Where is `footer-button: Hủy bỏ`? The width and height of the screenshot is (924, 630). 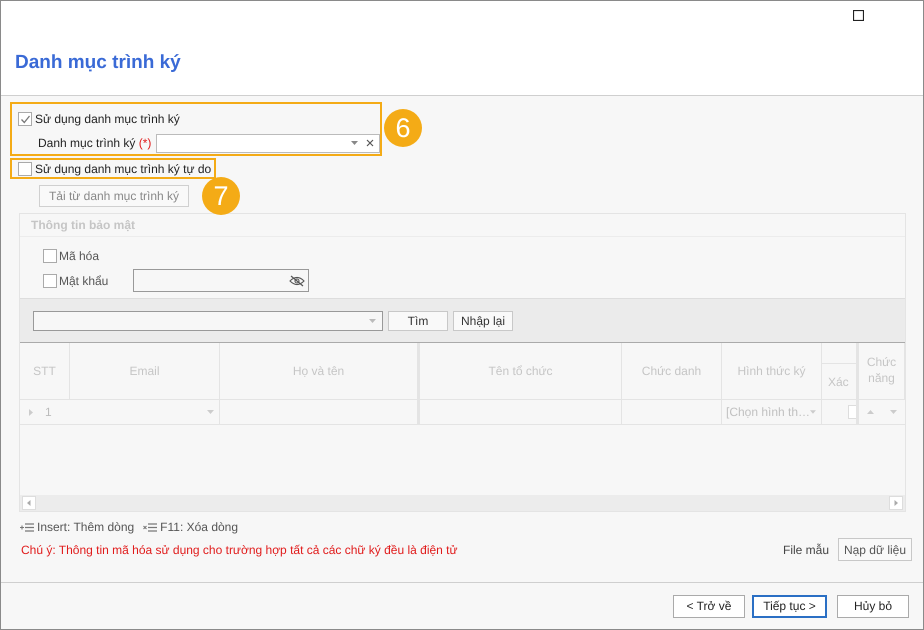 footer-button: Hủy bỏ is located at coordinates (873, 606).